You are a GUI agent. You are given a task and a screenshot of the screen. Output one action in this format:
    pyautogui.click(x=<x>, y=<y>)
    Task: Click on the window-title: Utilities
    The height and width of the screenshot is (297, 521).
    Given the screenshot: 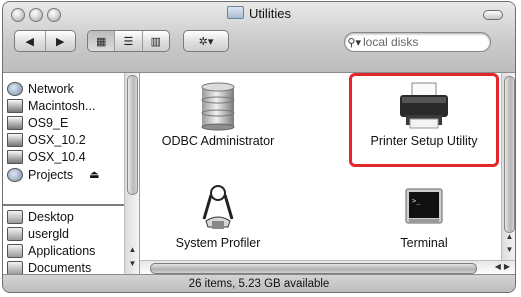 What is the action you would take?
    pyautogui.click(x=259, y=13)
    